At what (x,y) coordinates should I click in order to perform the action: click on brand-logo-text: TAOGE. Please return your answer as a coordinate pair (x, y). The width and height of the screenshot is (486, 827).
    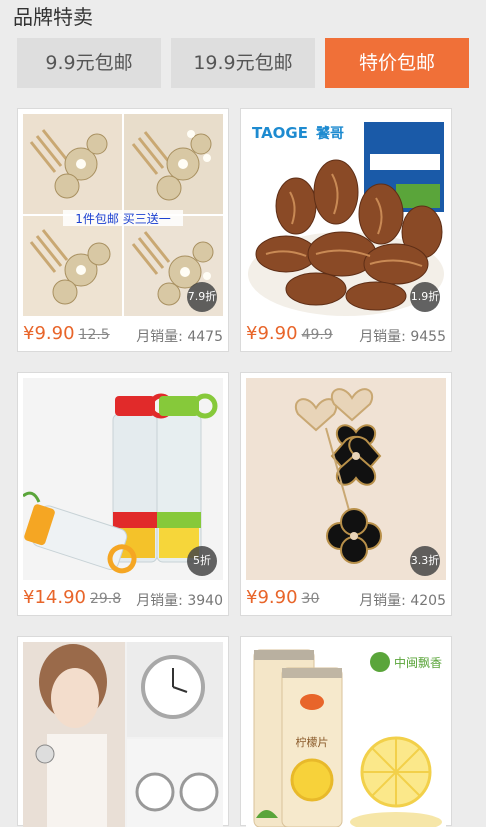
    Looking at the image, I should click on (280, 133).